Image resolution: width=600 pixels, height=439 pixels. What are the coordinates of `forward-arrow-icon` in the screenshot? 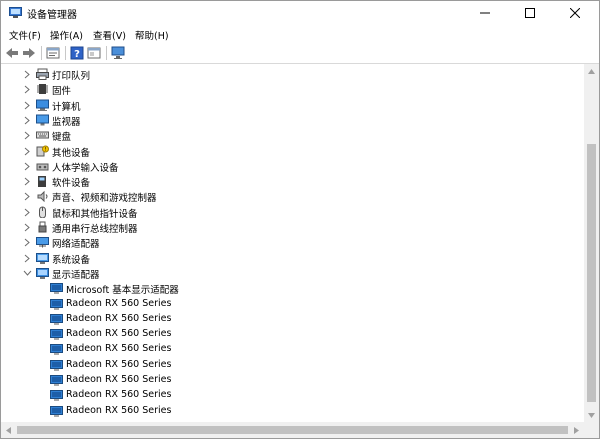 It's located at (29, 53).